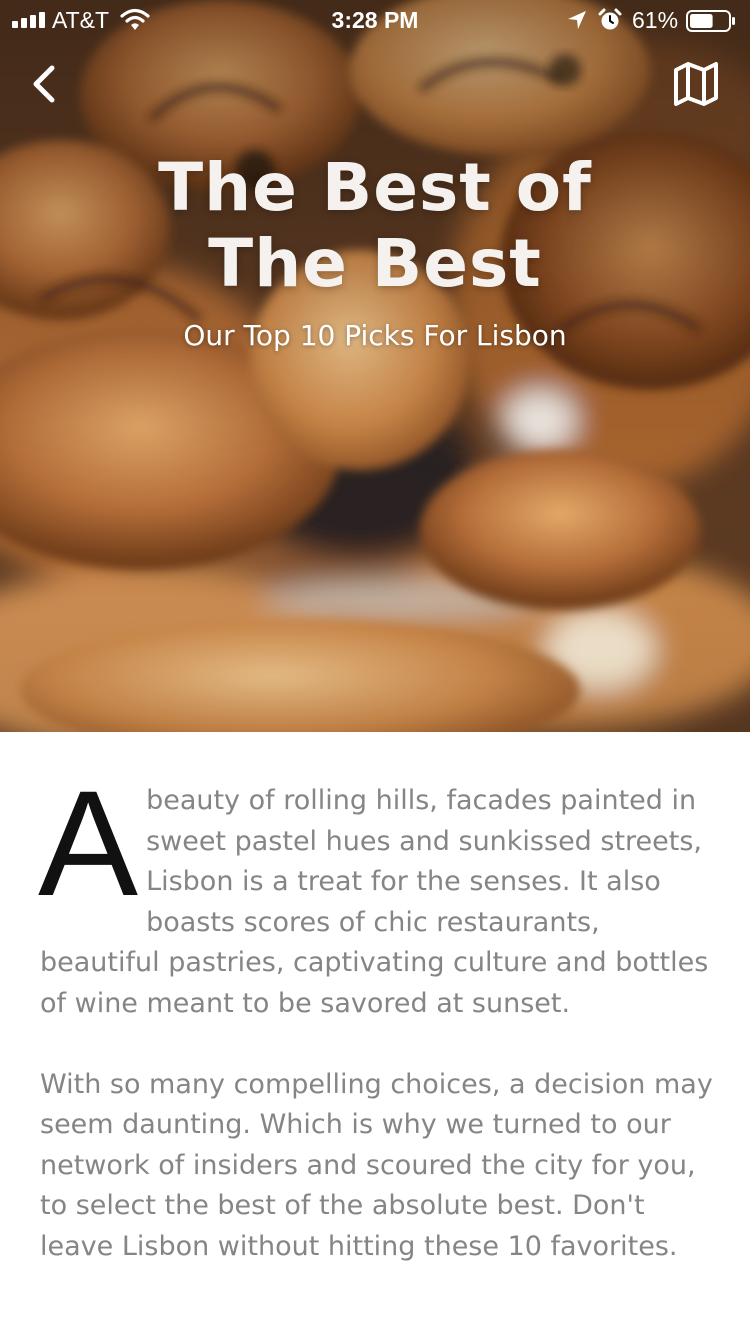  Describe the element at coordinates (375, 263) in the screenshot. I see `title-line-2: The Best` at that location.